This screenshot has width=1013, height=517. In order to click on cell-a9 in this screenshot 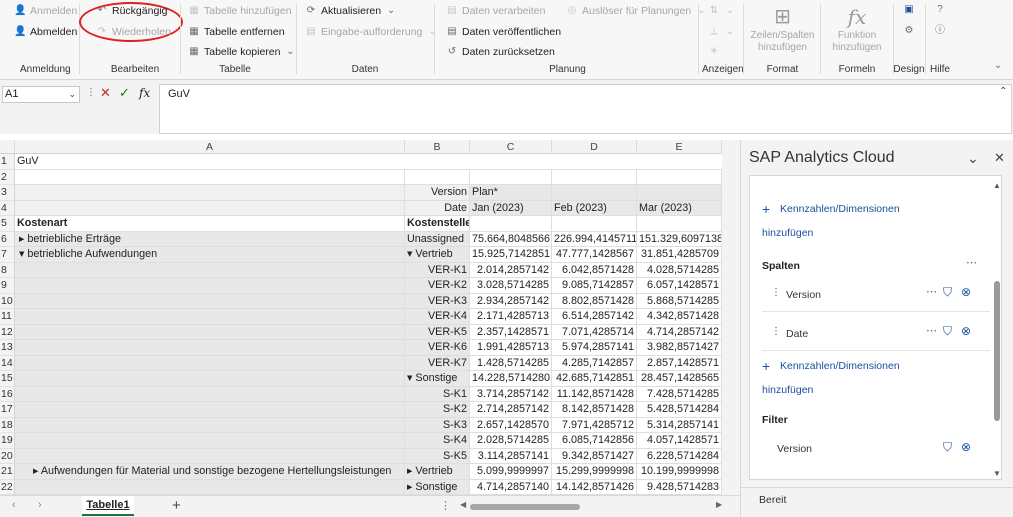, I will do `click(210, 286)`.